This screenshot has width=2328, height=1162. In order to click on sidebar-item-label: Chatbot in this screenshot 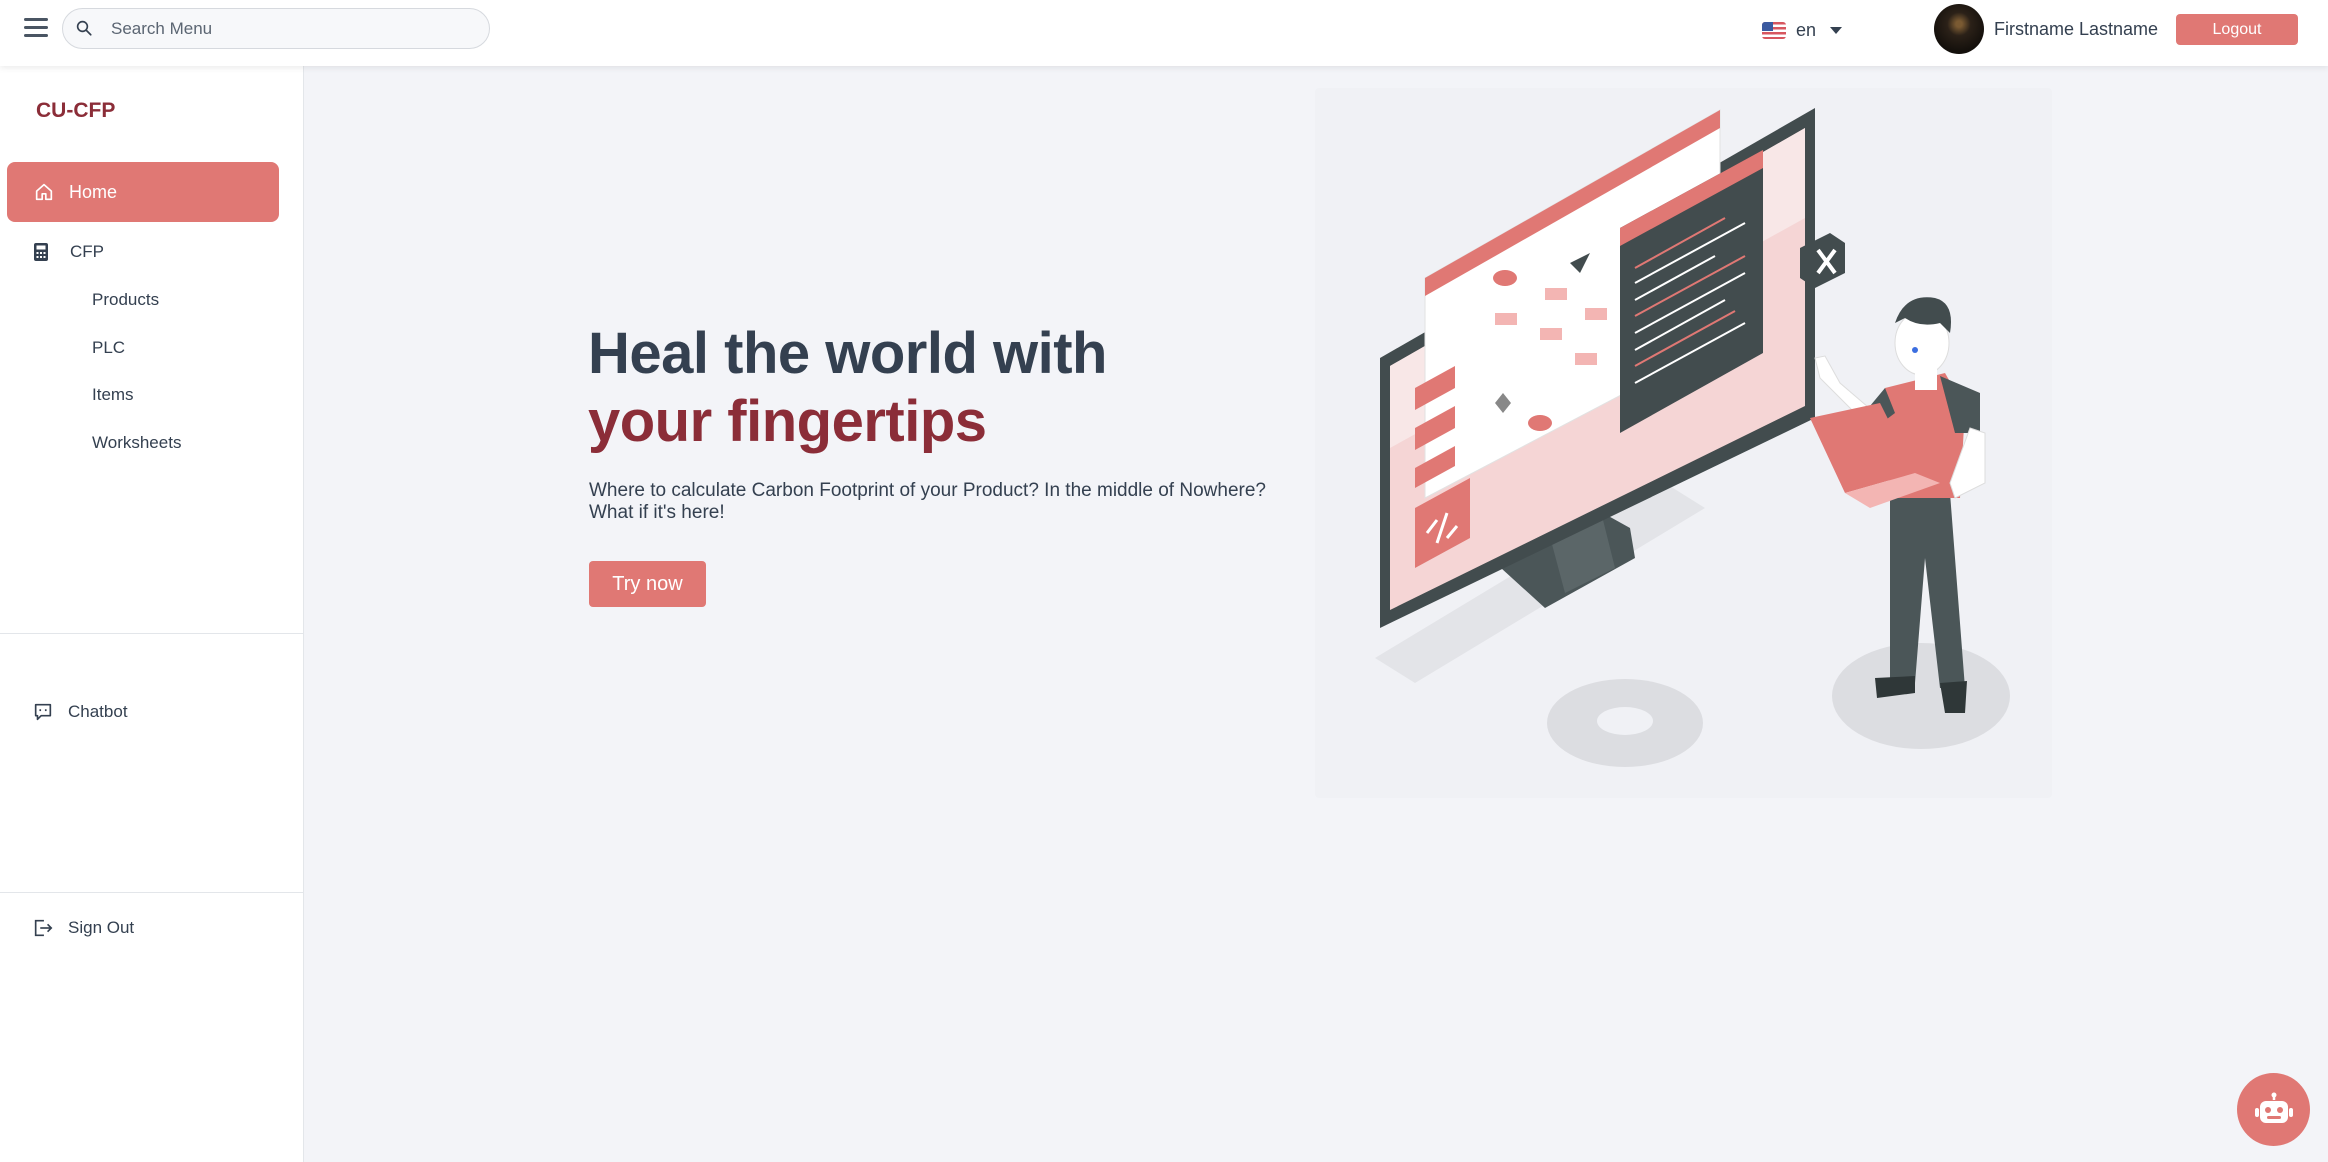, I will do `click(98, 711)`.